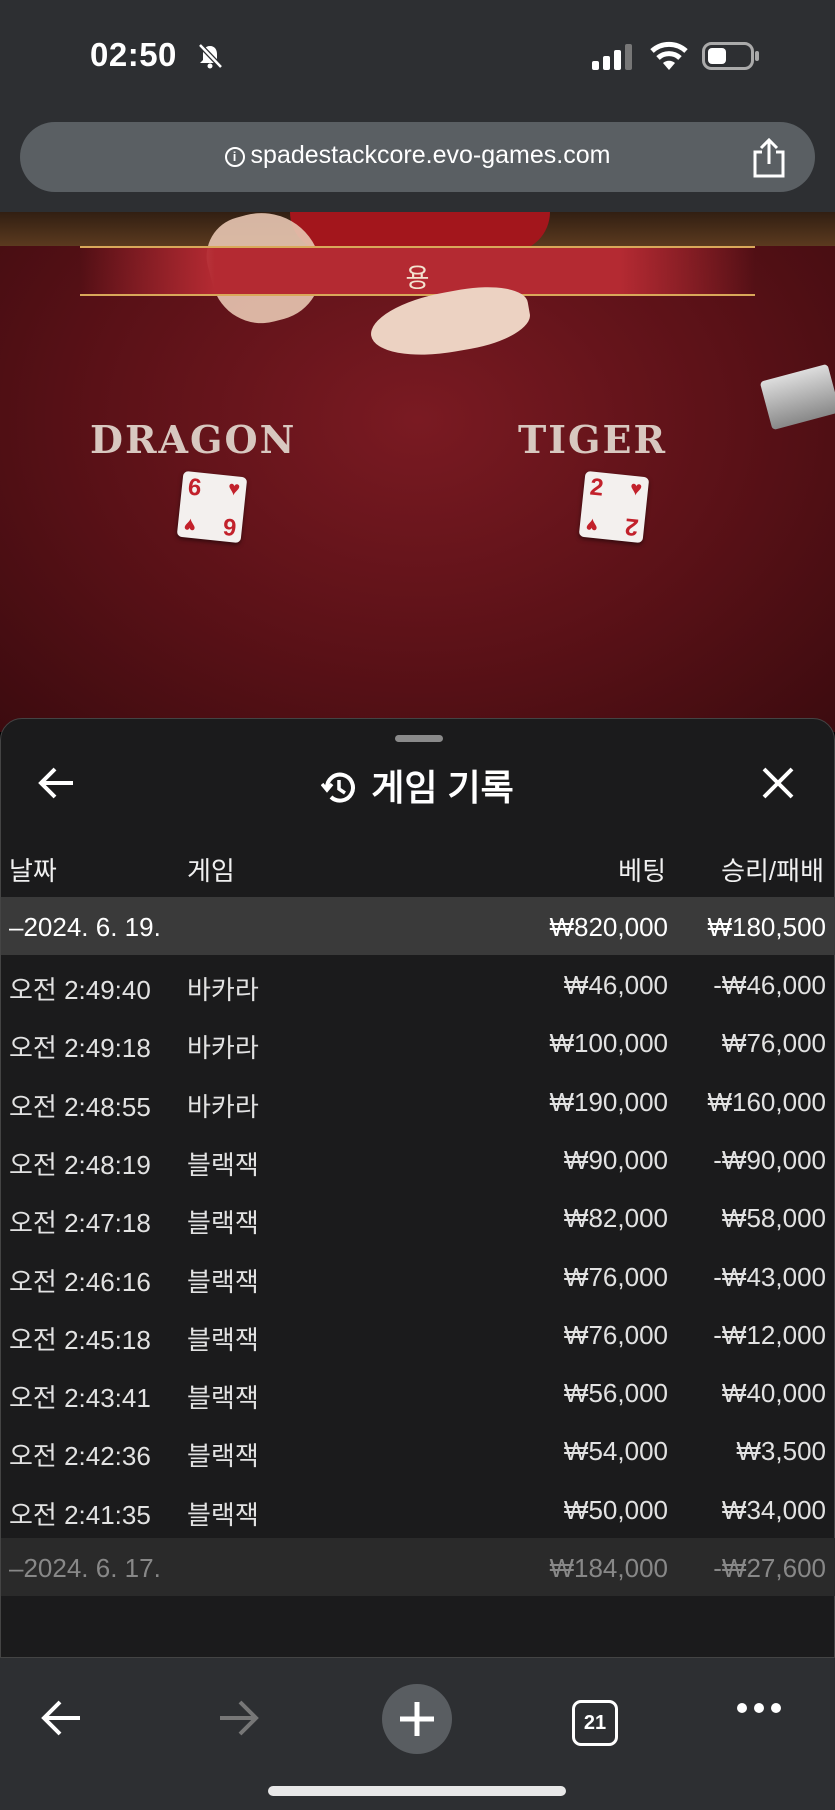 This screenshot has width=835, height=1810. I want to click on row-time: 오전 2:46:16, so click(80, 1281).